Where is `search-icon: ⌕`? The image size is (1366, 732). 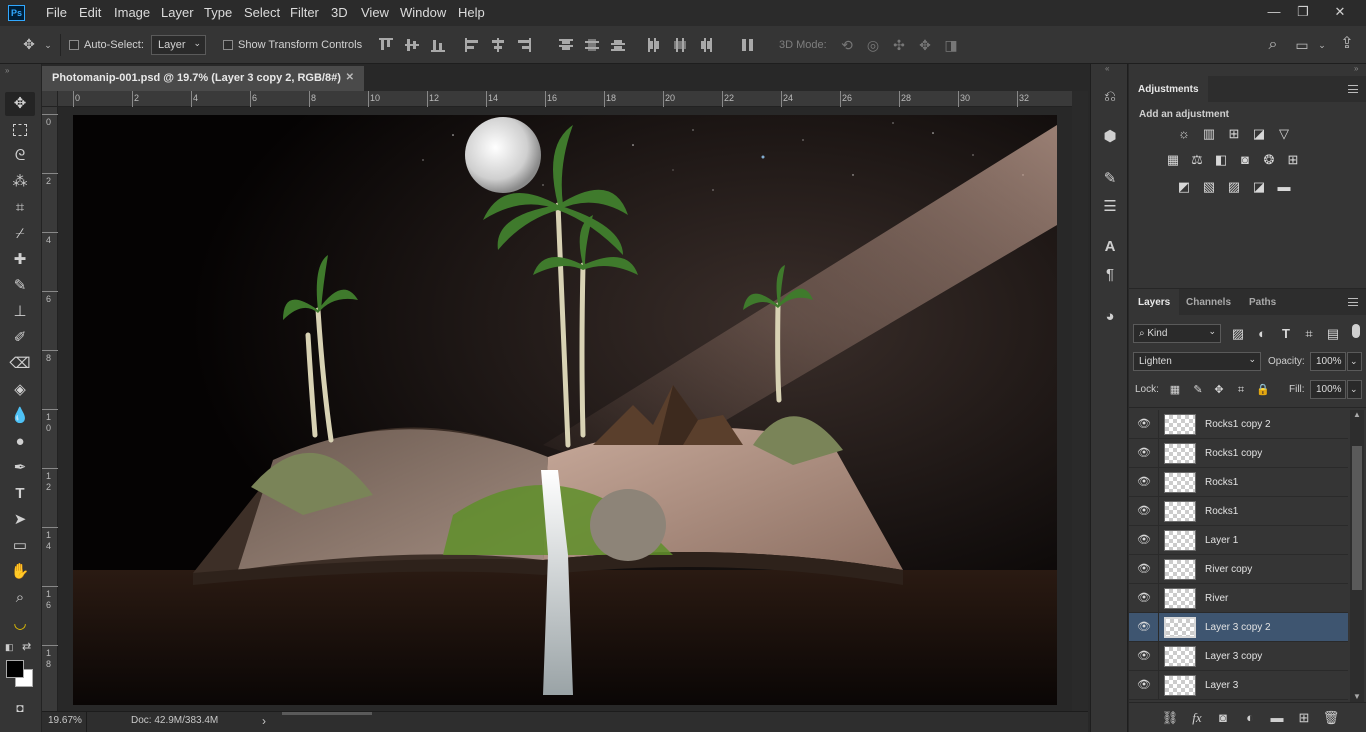
search-icon: ⌕ is located at coordinates (1273, 45).